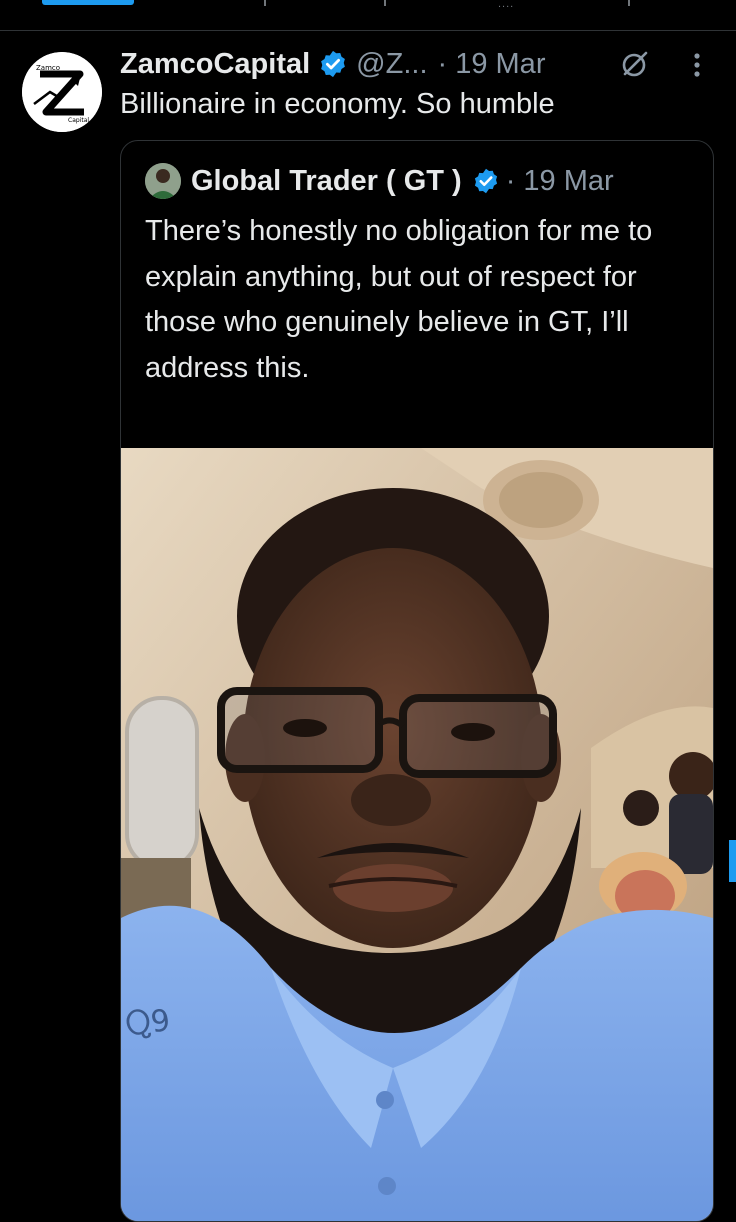 This screenshot has height=1222, width=736. Describe the element at coordinates (163, 181) in the screenshot. I see `global-trader-avatar` at that location.